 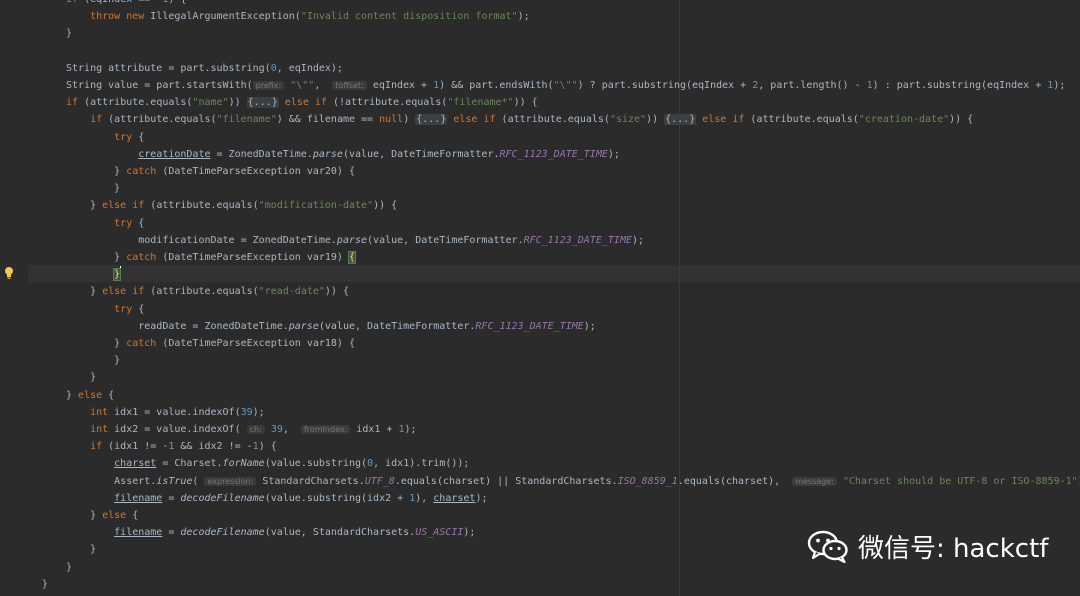 I want to click on editor-gutter, so click(x=14, y=298).